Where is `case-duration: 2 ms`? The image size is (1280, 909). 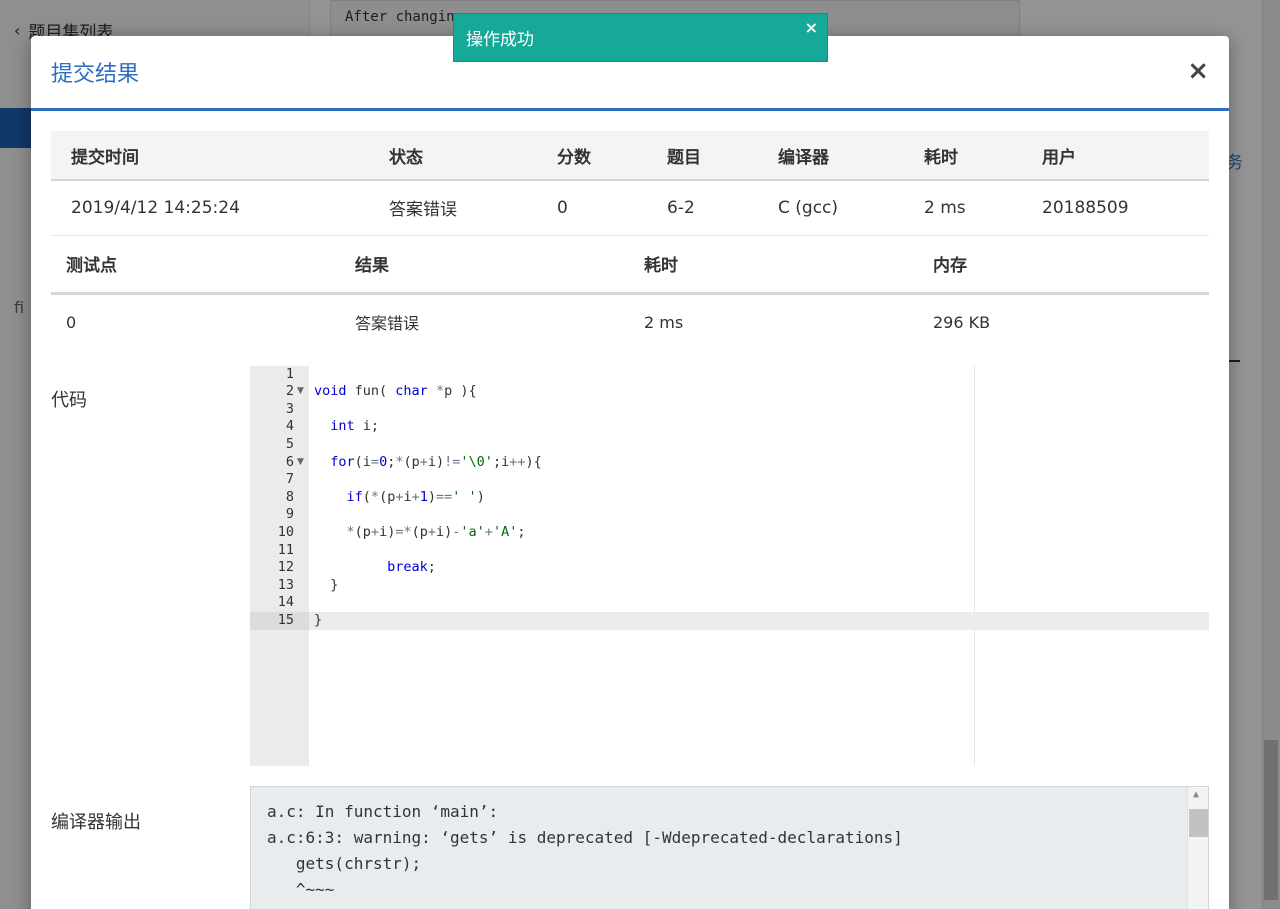 case-duration: 2 ms is located at coordinates (664, 322).